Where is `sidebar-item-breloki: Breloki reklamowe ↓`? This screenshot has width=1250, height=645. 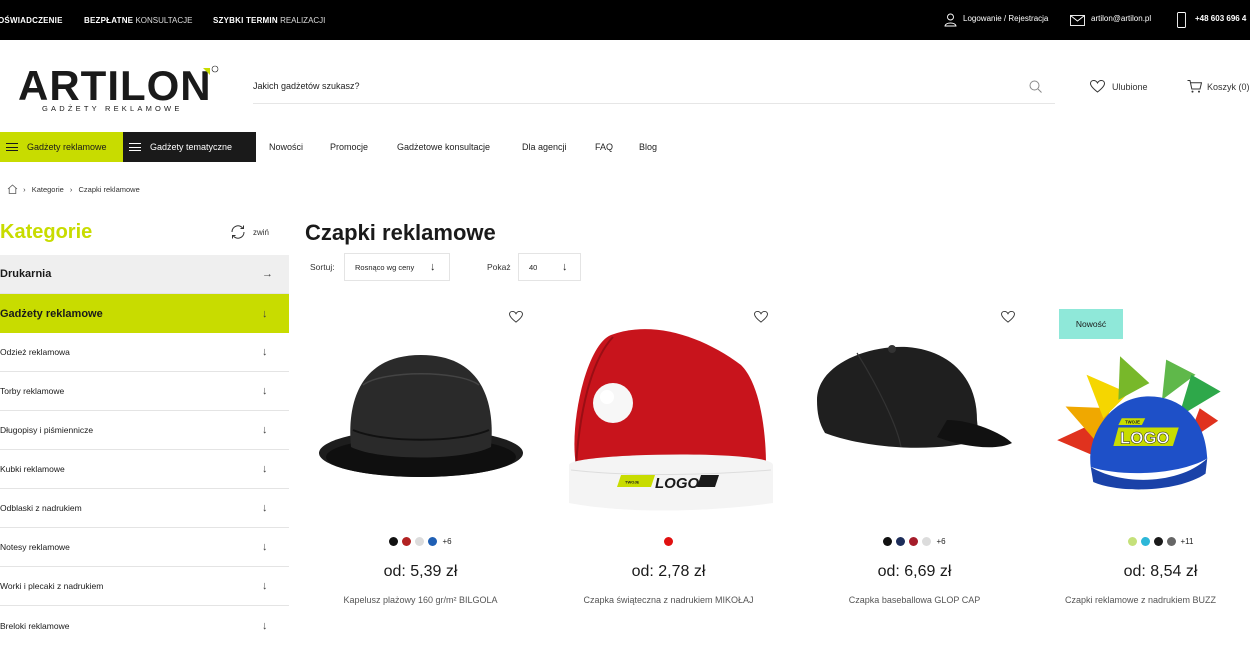 sidebar-item-breloki: Breloki reklamowe ↓ is located at coordinates (144, 625).